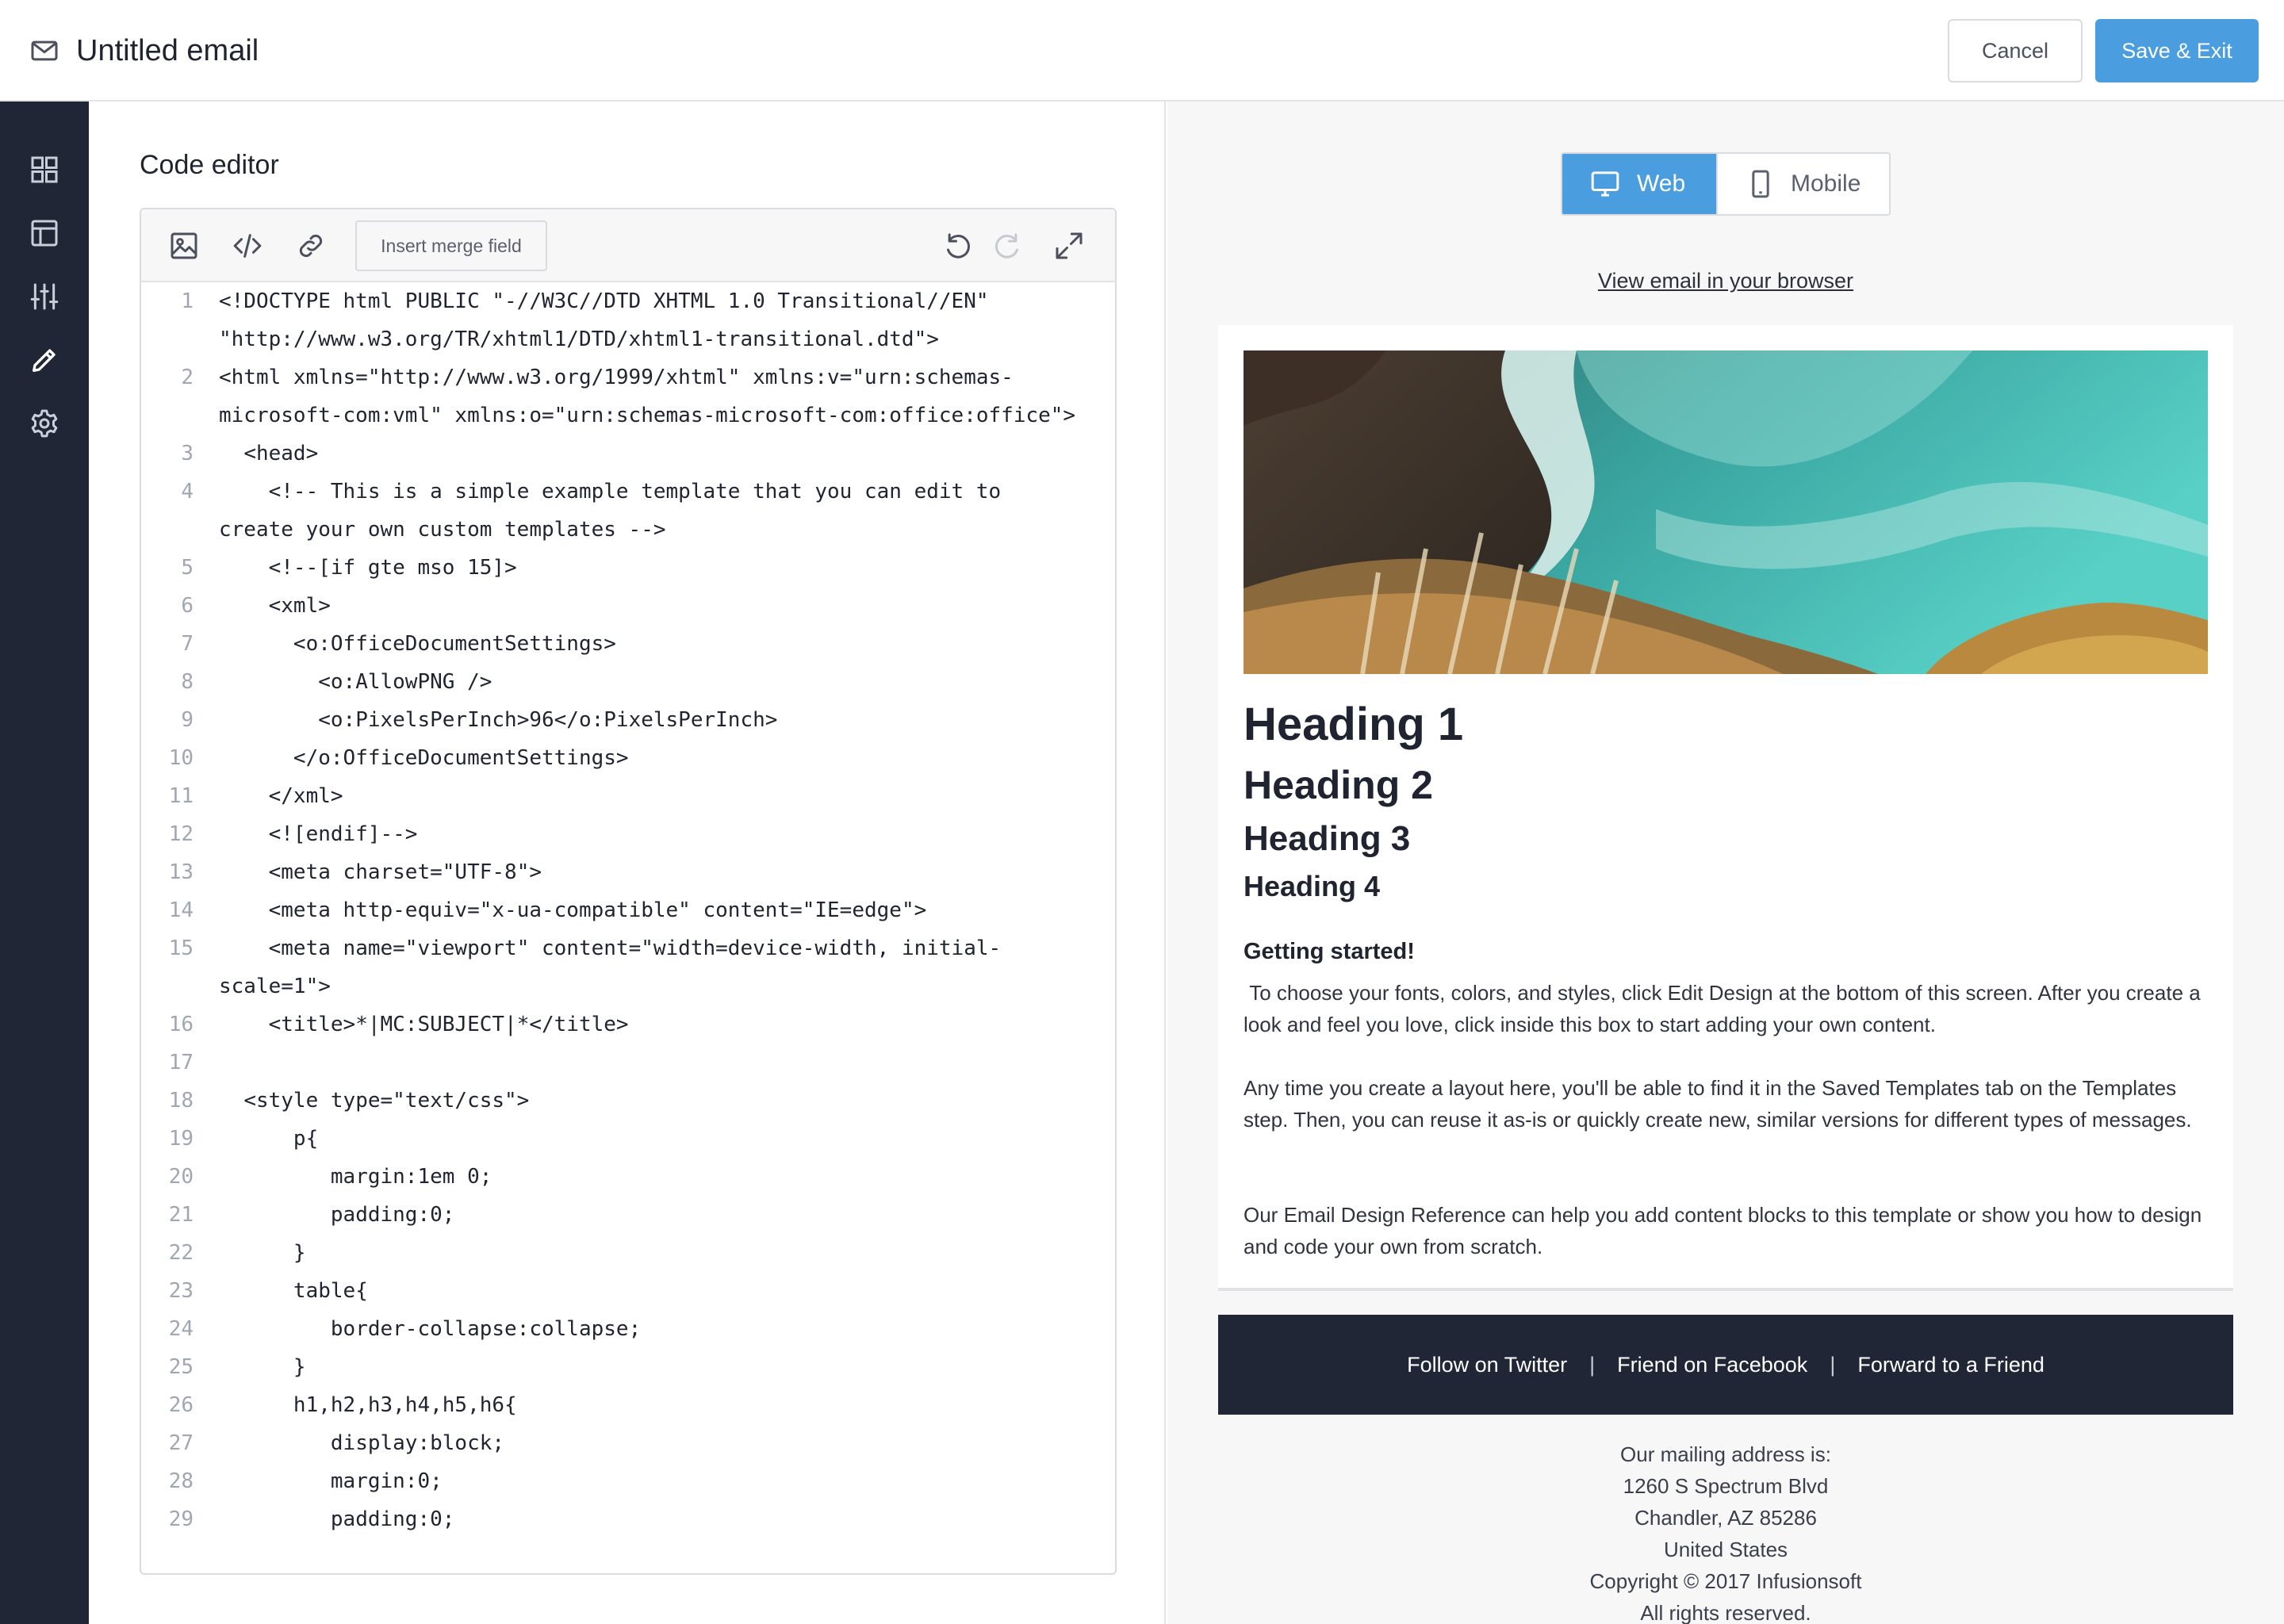  Describe the element at coordinates (451, 245) in the screenshot. I see `insert-merge-field-button: Insert merge field` at that location.